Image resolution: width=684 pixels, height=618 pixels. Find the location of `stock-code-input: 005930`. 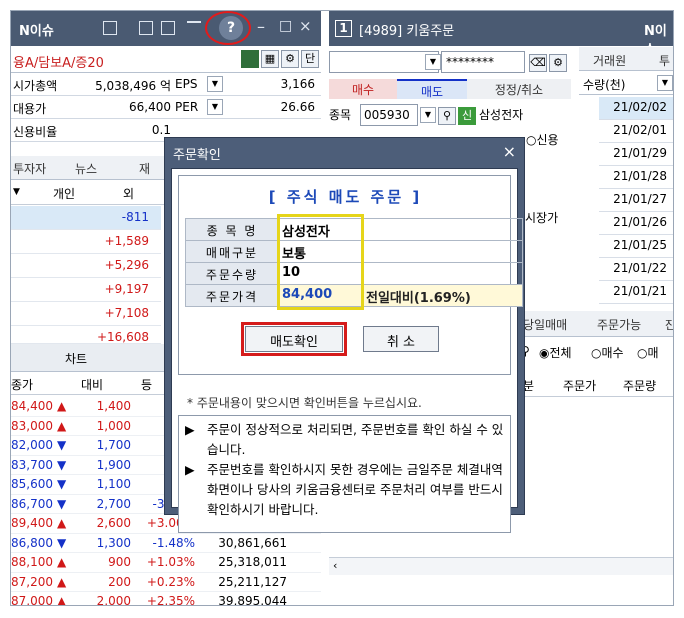

stock-code-input: 005930 is located at coordinates (389, 115).